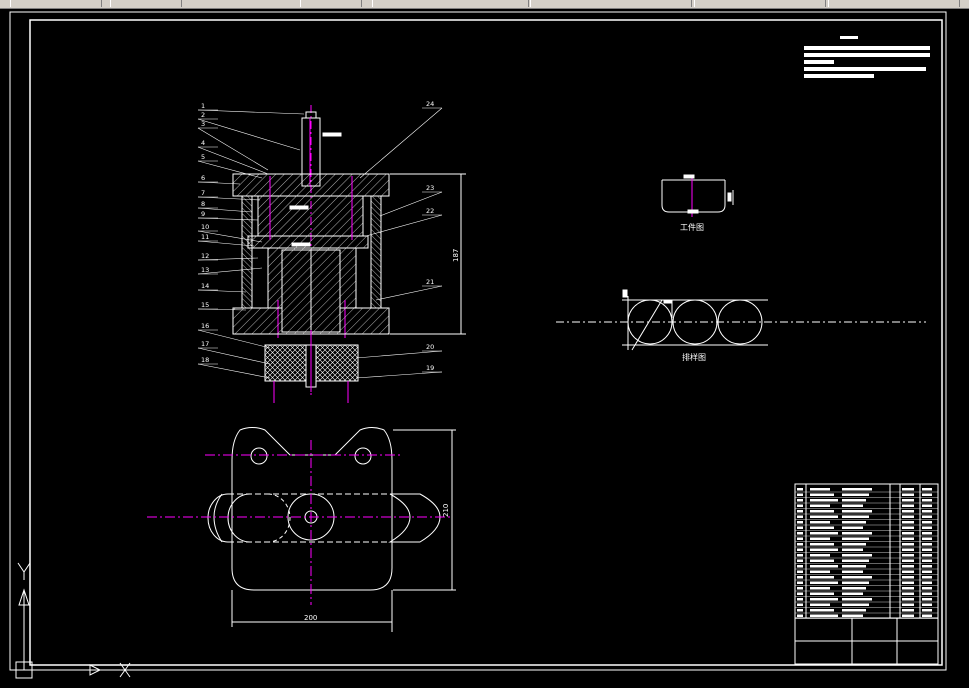 This screenshot has width=969, height=688. I want to click on technical-requirements, so click(867, 57).